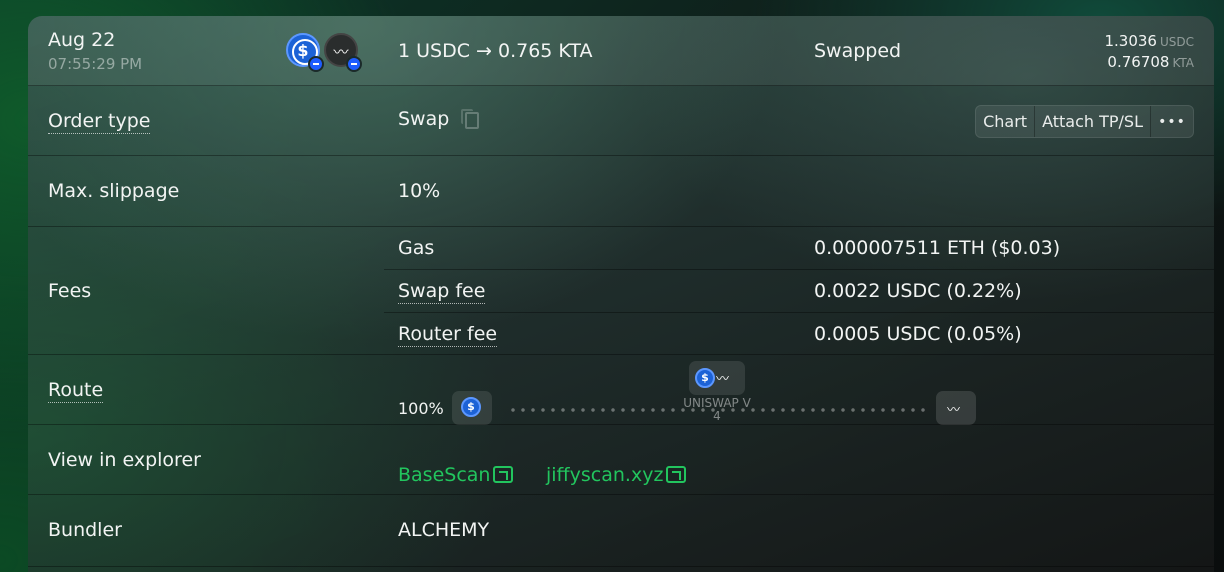  I want to click on amount-in-unit: USDC, so click(1176, 42).